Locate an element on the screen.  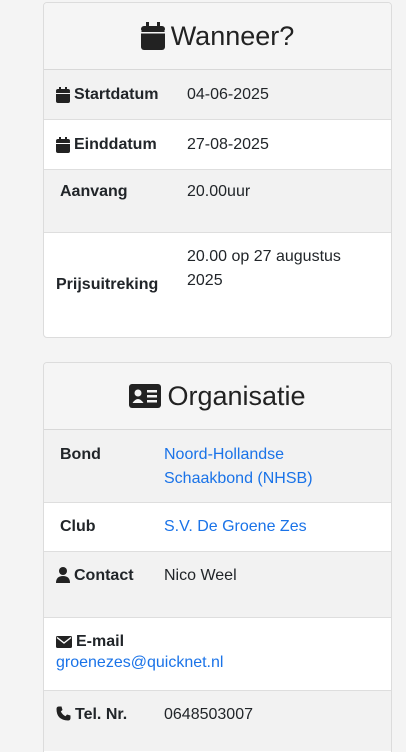
club-link: S.V. De Groene Zes is located at coordinates (235, 527).